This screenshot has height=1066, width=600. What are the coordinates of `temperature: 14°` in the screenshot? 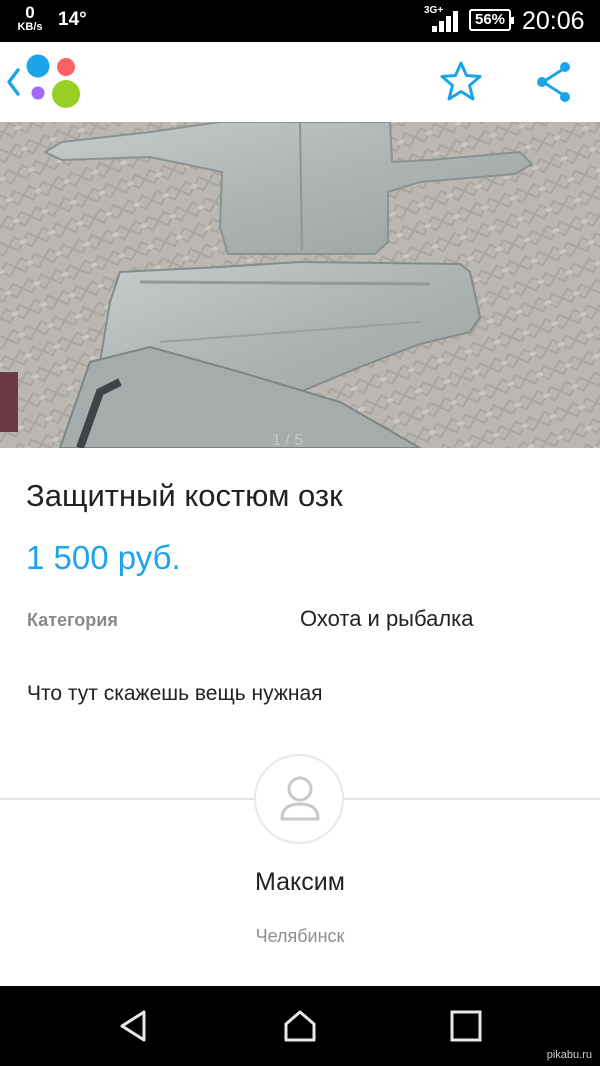 It's located at (72, 19).